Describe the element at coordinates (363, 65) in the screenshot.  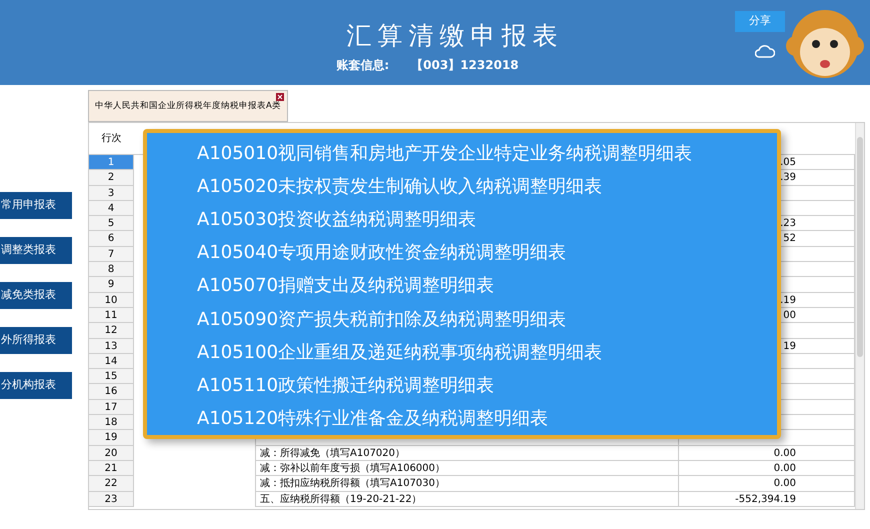
I see `account-label: 账套信息:` at that location.